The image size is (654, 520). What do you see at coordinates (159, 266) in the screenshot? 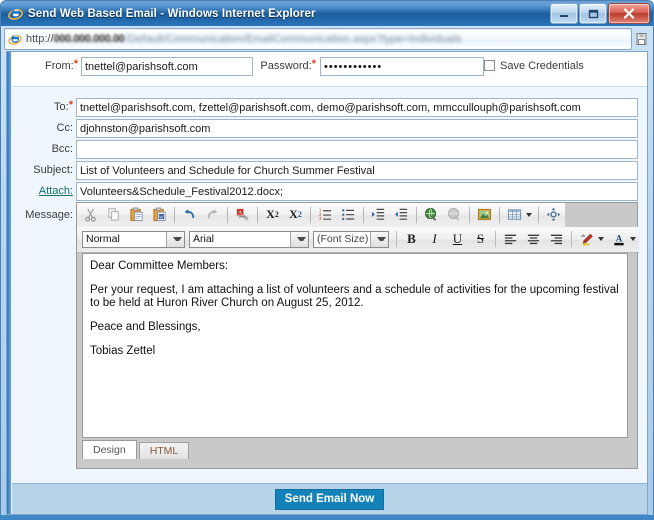
I see `message-paragraph: Dear Committee Members:` at bounding box center [159, 266].